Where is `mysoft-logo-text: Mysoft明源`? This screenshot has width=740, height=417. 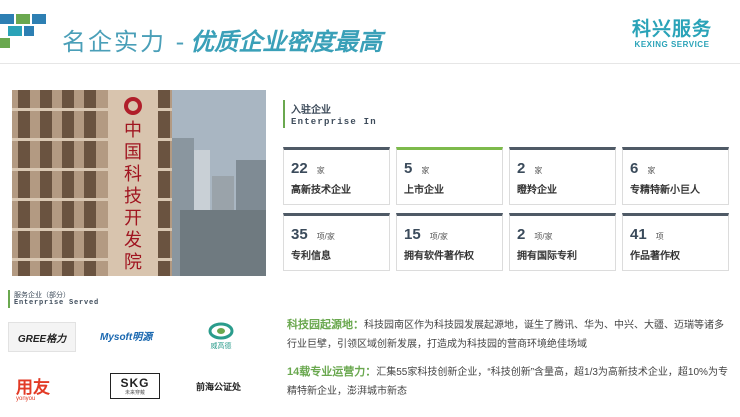
mysoft-logo-text: Mysoft明源 is located at coordinates (126, 337).